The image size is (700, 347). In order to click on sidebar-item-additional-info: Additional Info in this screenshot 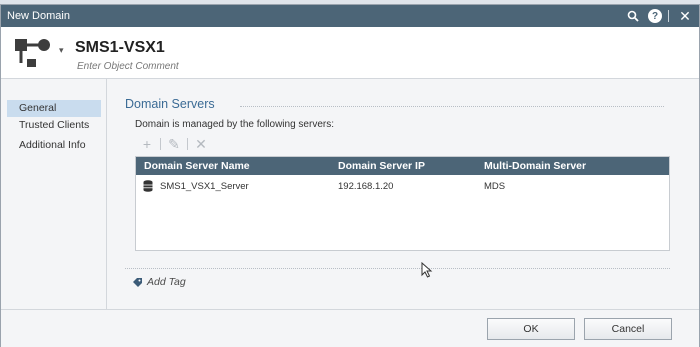, I will do `click(54, 145)`.